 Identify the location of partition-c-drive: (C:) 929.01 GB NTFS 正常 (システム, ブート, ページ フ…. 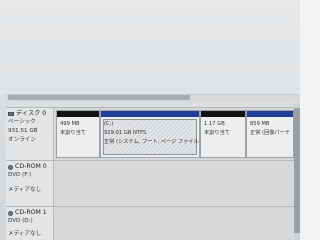
(150, 134).